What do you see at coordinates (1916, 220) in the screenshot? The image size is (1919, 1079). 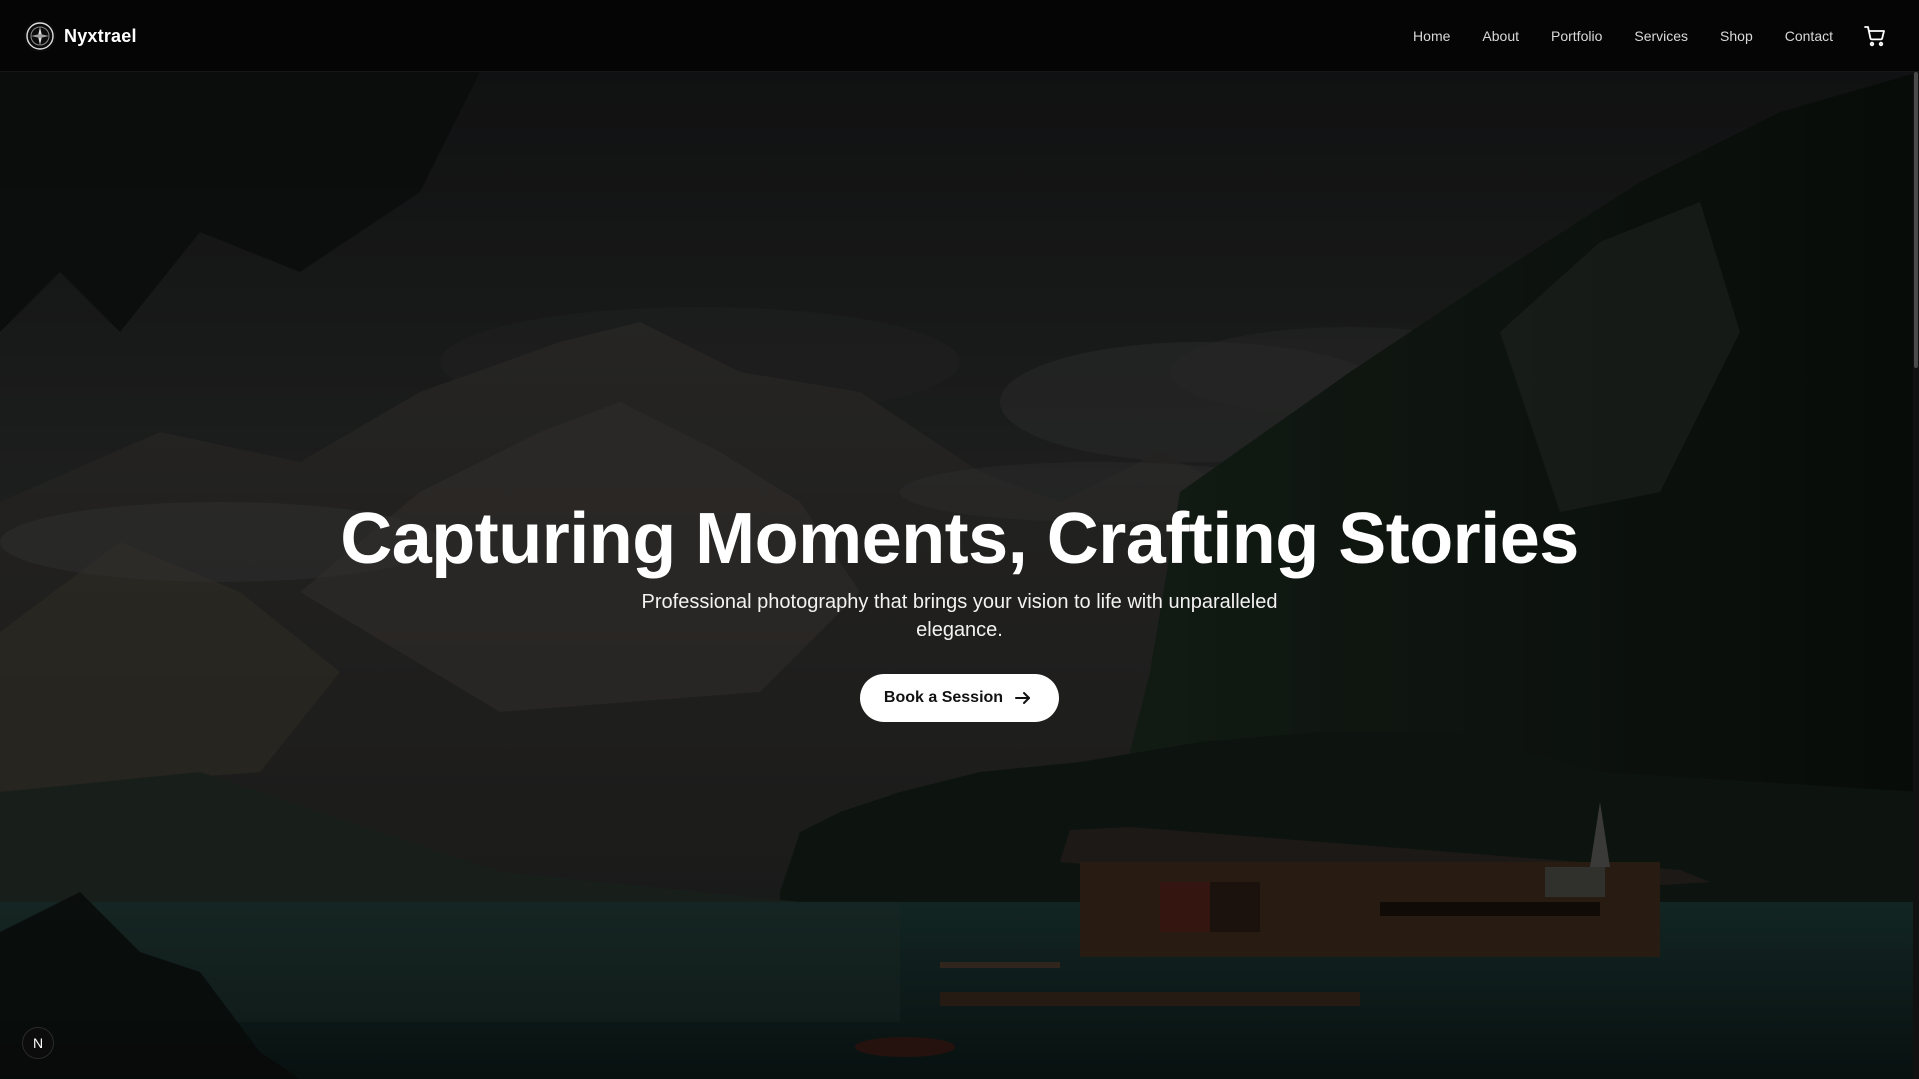 I see `scrollbar-thumb` at bounding box center [1916, 220].